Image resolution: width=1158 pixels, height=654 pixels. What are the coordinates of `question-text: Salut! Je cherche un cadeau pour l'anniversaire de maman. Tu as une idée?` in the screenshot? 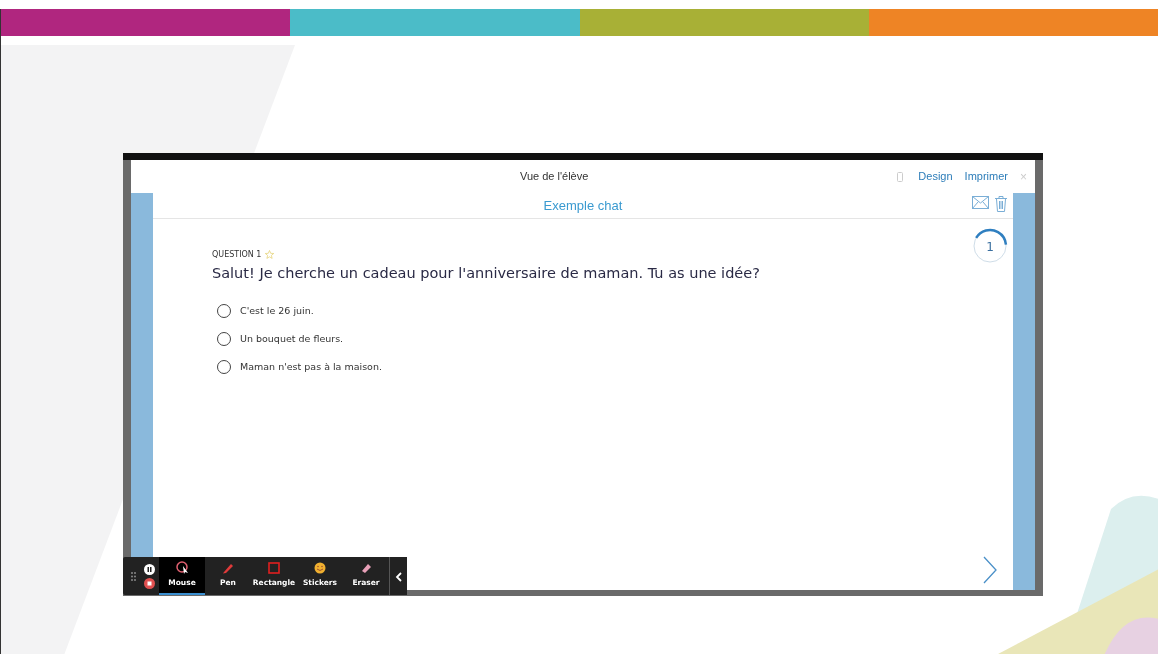 It's located at (486, 273).